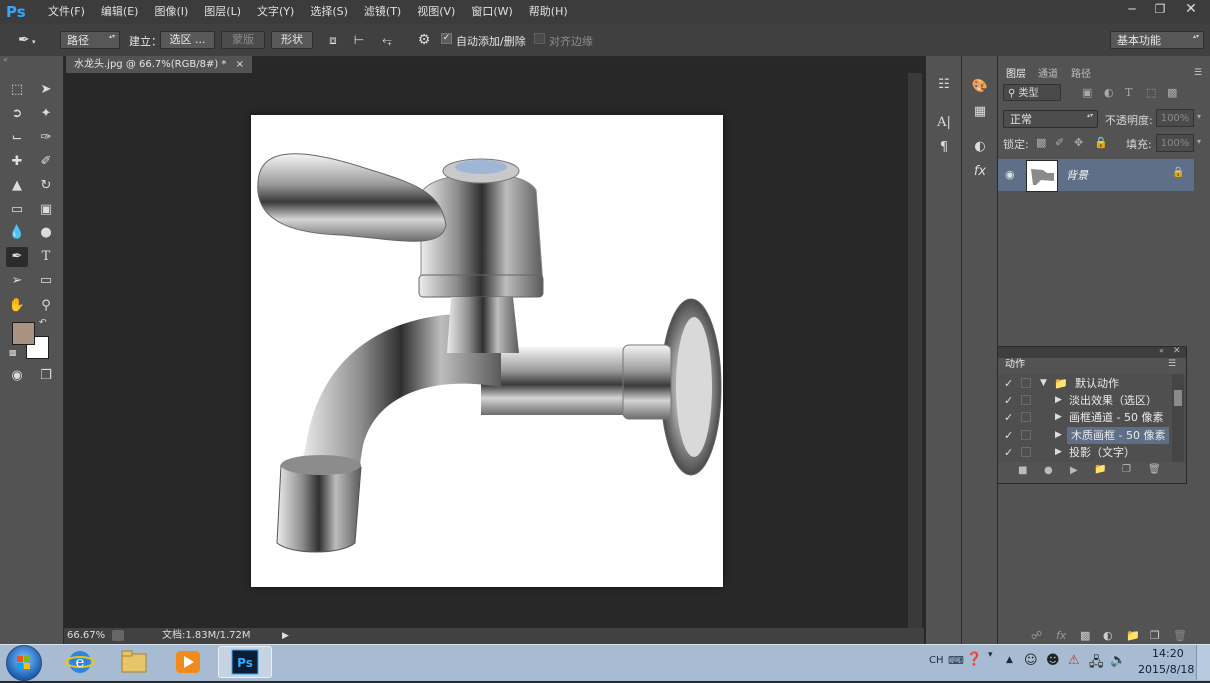 This screenshot has height=683, width=1210. What do you see at coordinates (90, 40) in the screenshot?
I see `mode-dropdown: 路径` at bounding box center [90, 40].